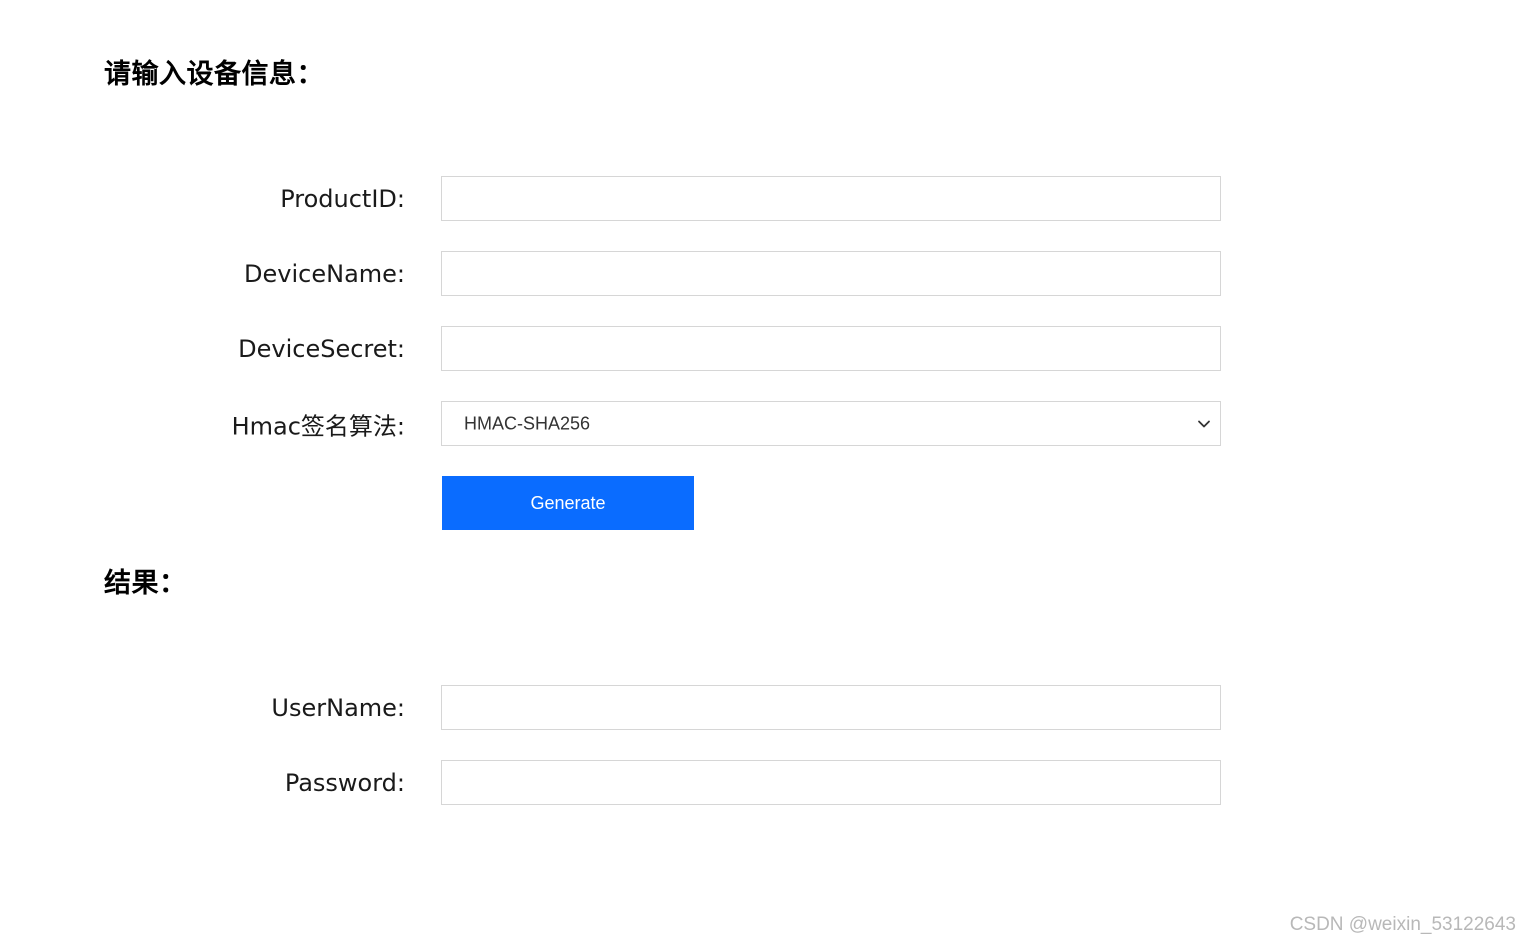 Image resolution: width=1531 pixels, height=944 pixels. What do you see at coordinates (1402, 924) in the screenshot?
I see `watermark: CSDN @weixin_53122643` at bounding box center [1402, 924].